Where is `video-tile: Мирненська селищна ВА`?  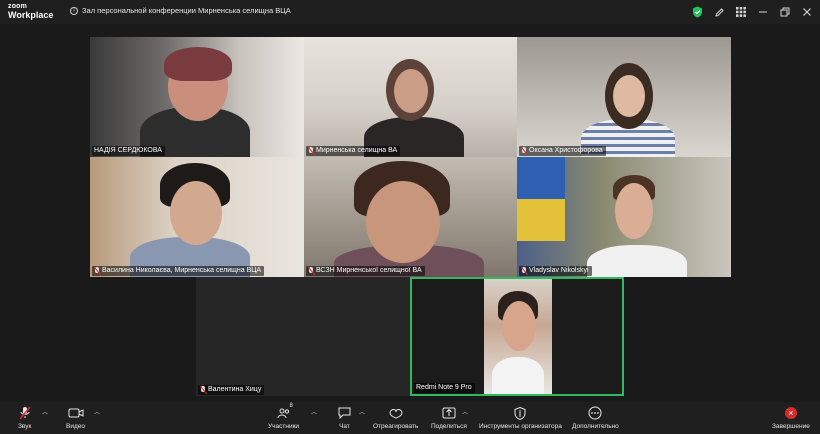
video-tile: Мирненська селищна ВА is located at coordinates (410, 97).